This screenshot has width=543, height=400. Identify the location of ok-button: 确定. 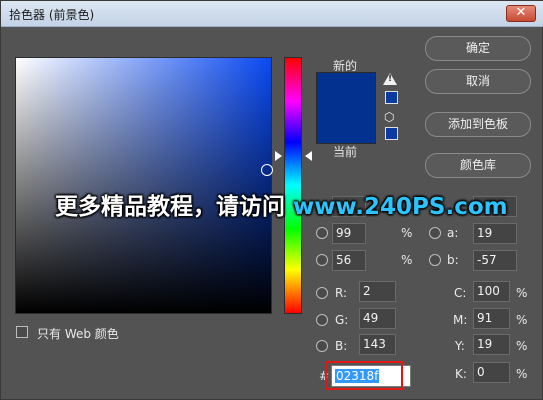
(478, 48).